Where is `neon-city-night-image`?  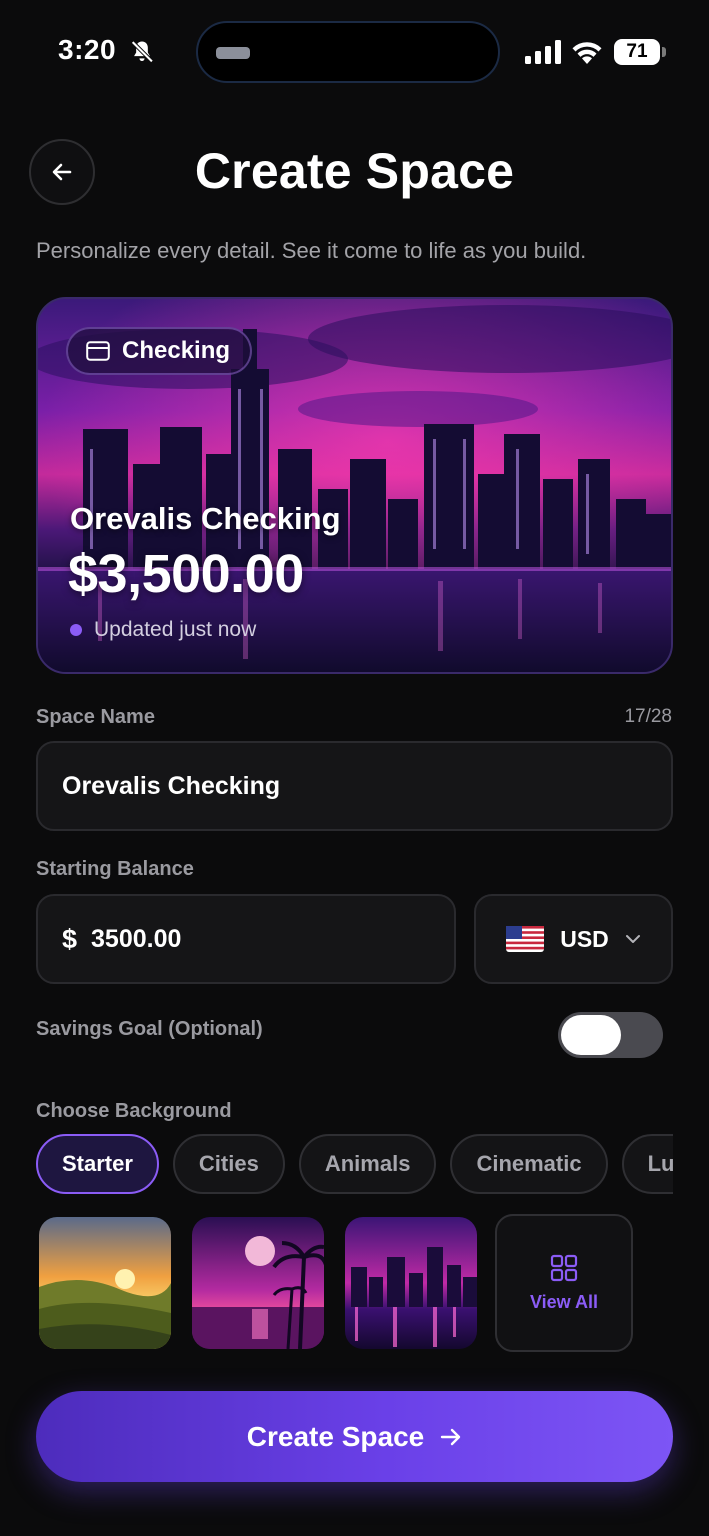
neon-city-night-image is located at coordinates (411, 1283).